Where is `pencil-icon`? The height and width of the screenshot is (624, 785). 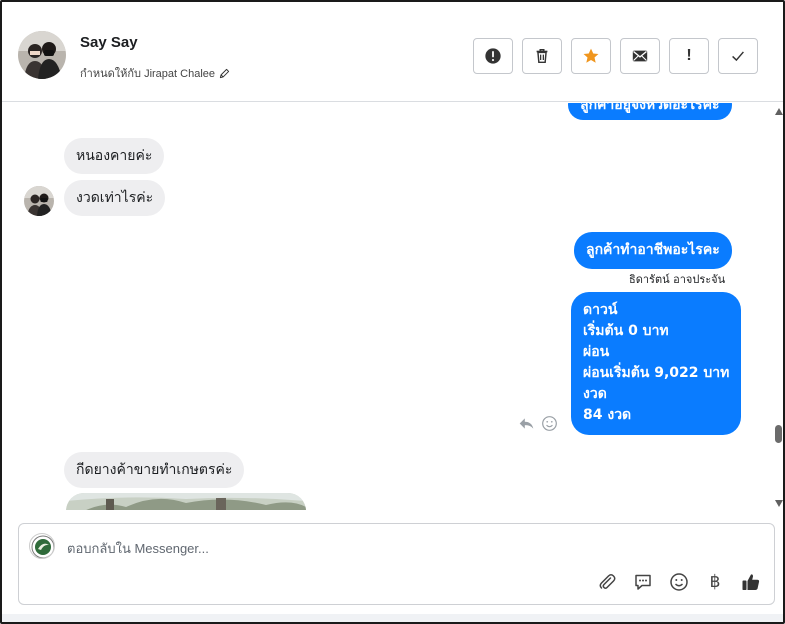 pencil-icon is located at coordinates (224, 73).